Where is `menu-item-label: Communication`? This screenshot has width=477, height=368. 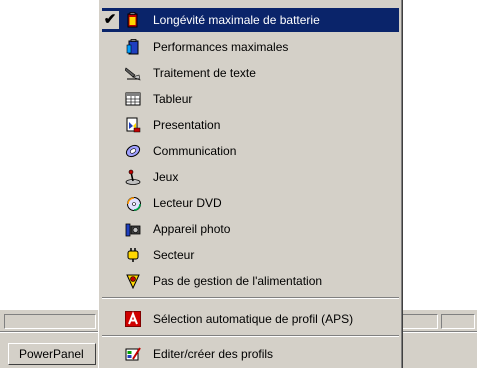 menu-item-label: Communication is located at coordinates (195, 151).